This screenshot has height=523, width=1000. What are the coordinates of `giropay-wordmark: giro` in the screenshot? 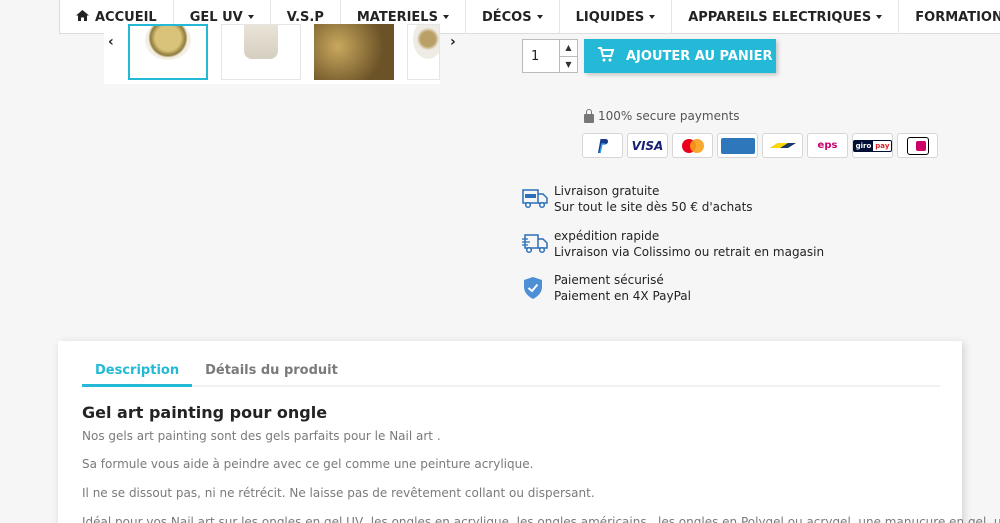 It's located at (863, 145).